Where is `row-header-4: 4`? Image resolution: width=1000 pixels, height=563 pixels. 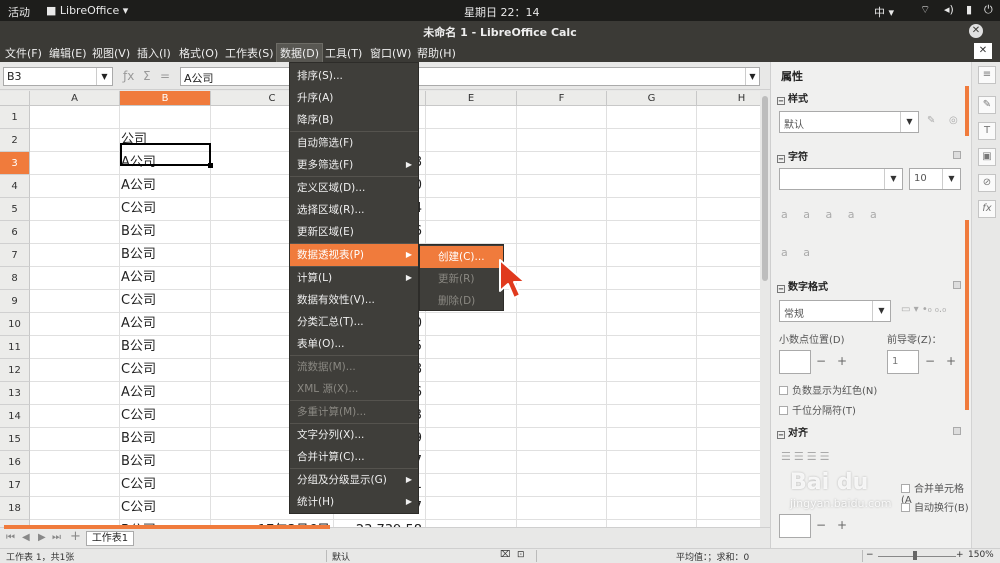 row-header-4: 4 is located at coordinates (15, 186).